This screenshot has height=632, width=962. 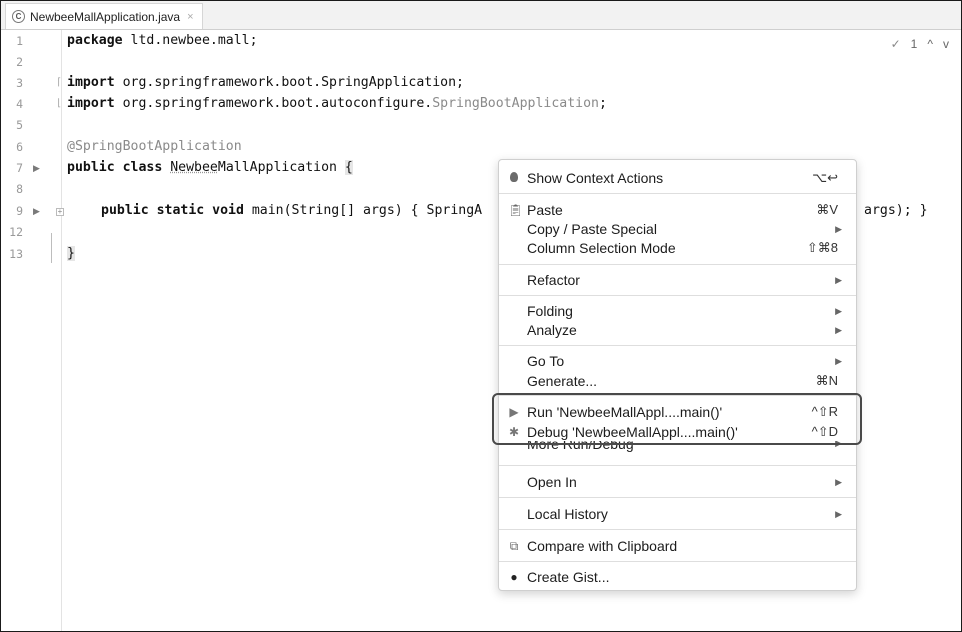 I want to click on line-number: 12, so click(x=16, y=232).